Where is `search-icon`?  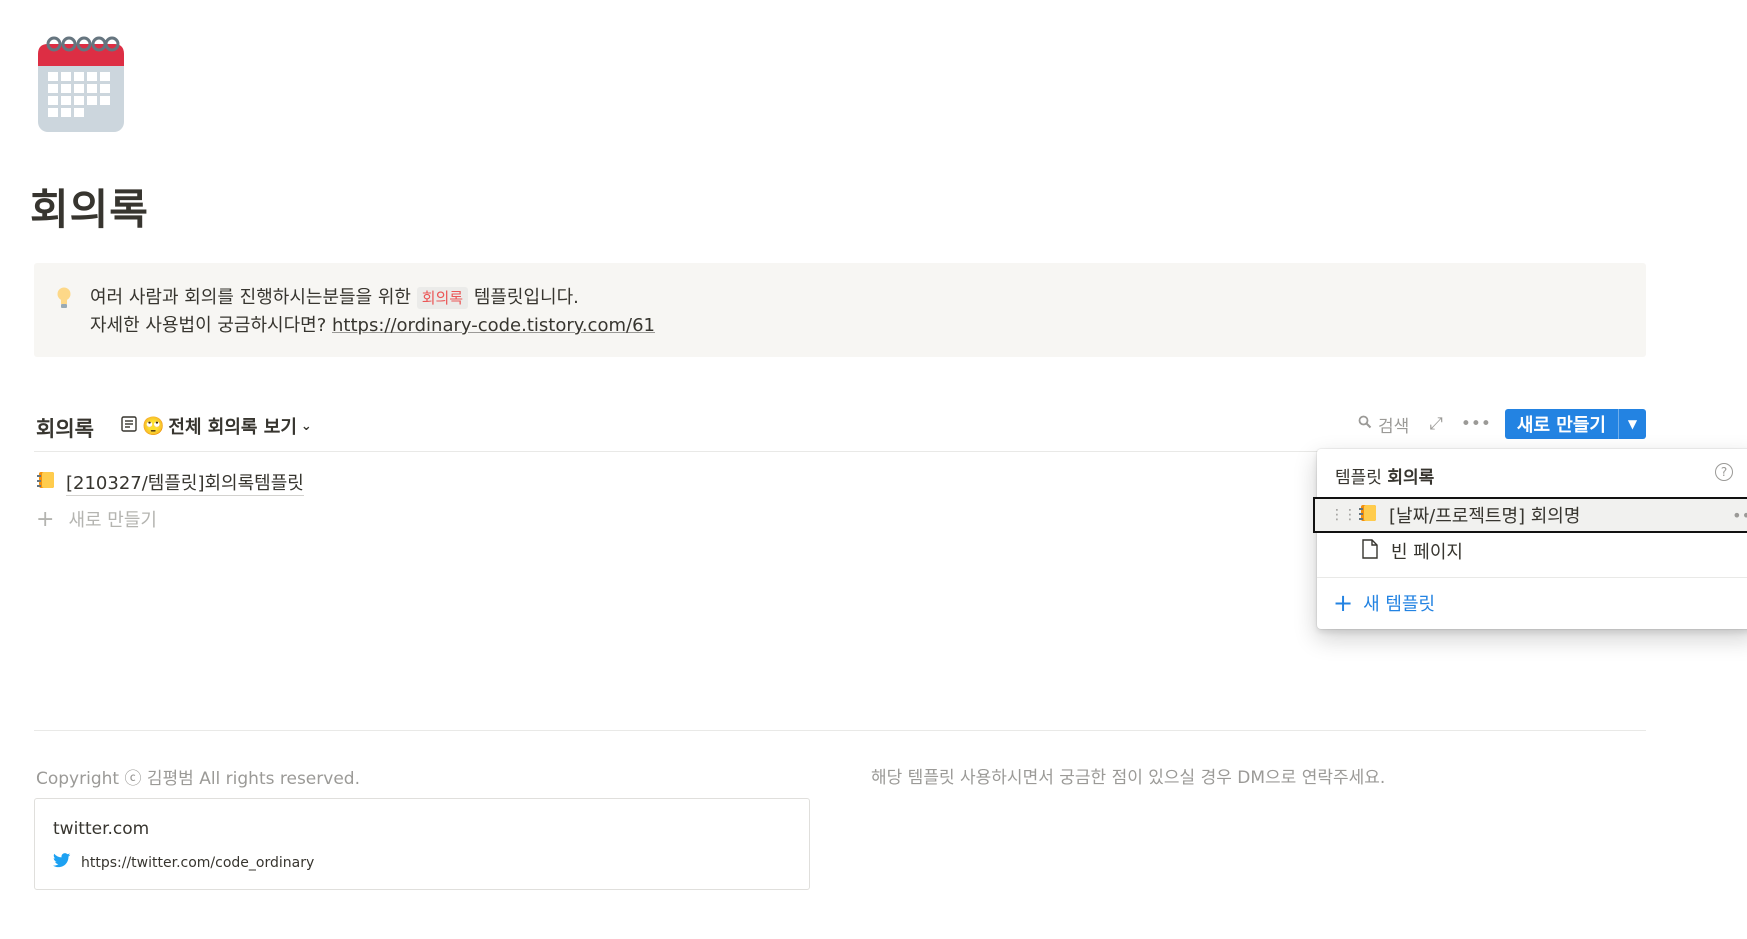
search-icon is located at coordinates (1365, 424).